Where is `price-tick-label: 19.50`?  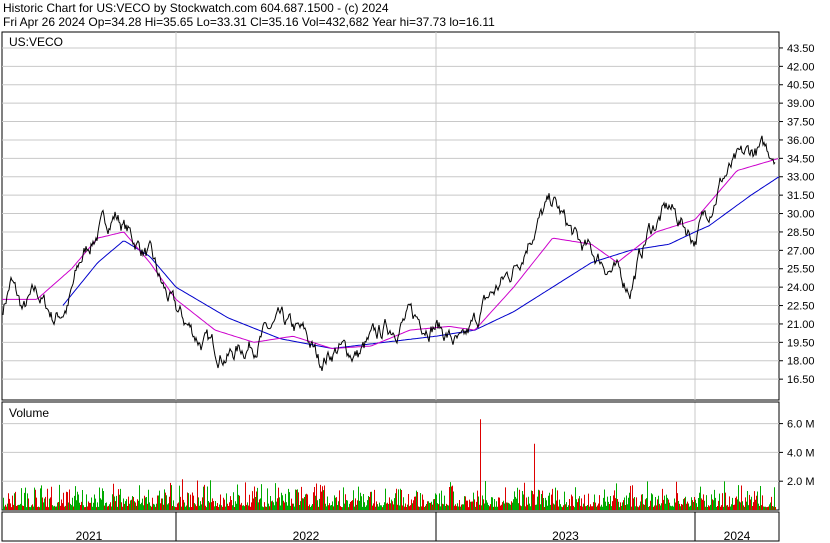
price-tick-label: 19.50 is located at coordinates (801, 343).